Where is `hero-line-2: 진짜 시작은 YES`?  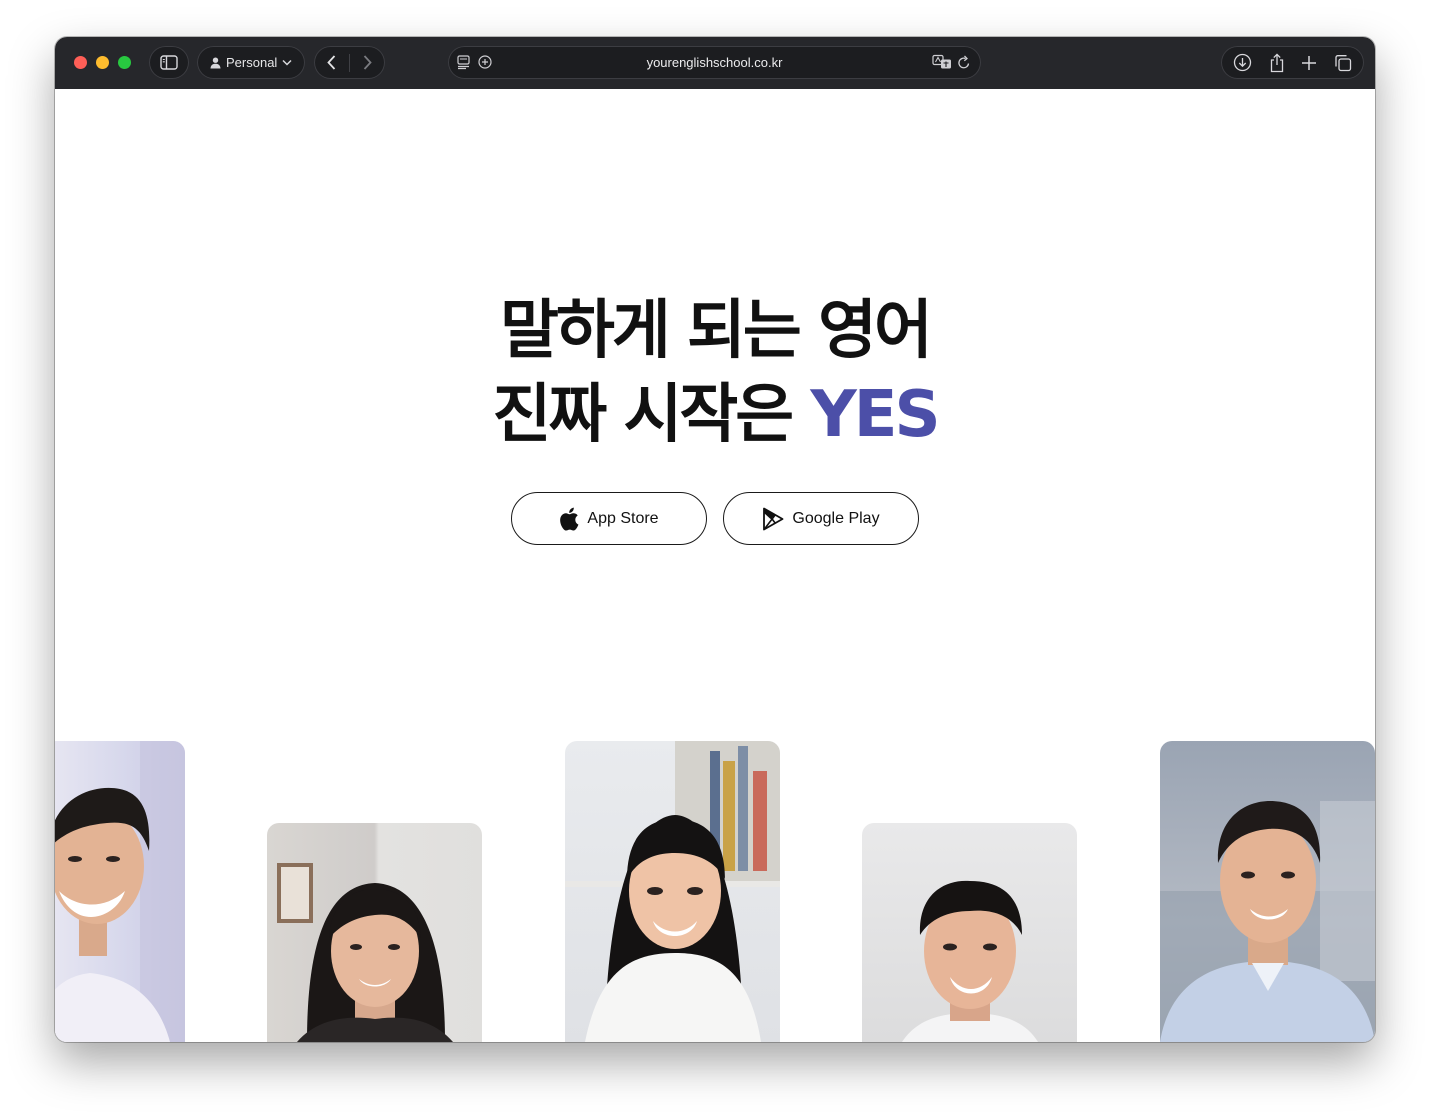
hero-line-2: 진짜 시작은 YES is located at coordinates (715, 415).